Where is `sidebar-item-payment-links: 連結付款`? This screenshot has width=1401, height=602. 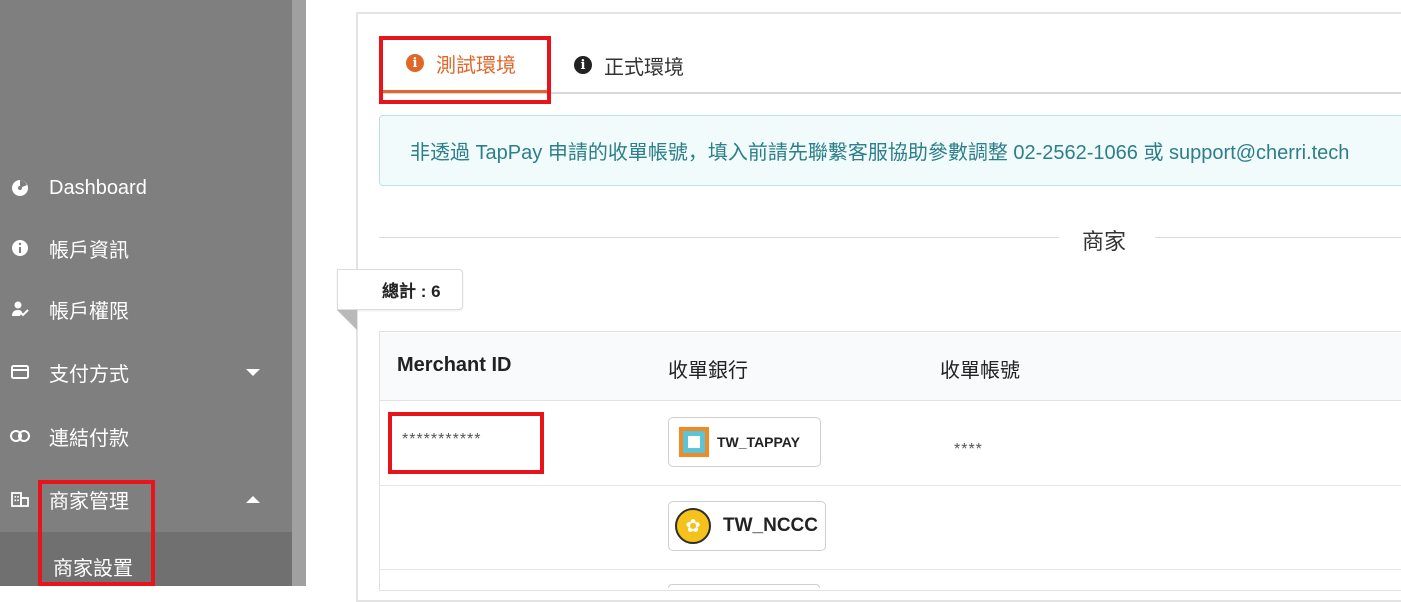
sidebar-item-payment-links: 連結付款 is located at coordinates (146, 436).